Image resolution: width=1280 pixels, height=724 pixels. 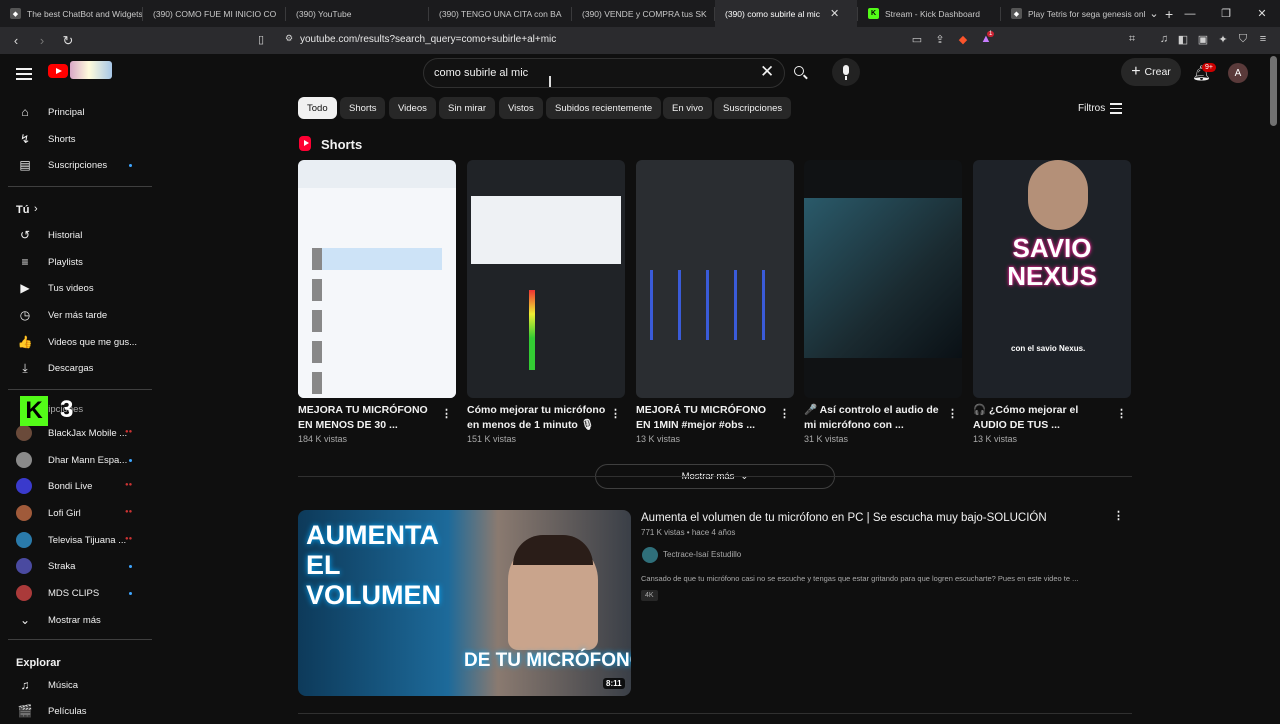 I want to click on divider, so click(x=80, y=639).